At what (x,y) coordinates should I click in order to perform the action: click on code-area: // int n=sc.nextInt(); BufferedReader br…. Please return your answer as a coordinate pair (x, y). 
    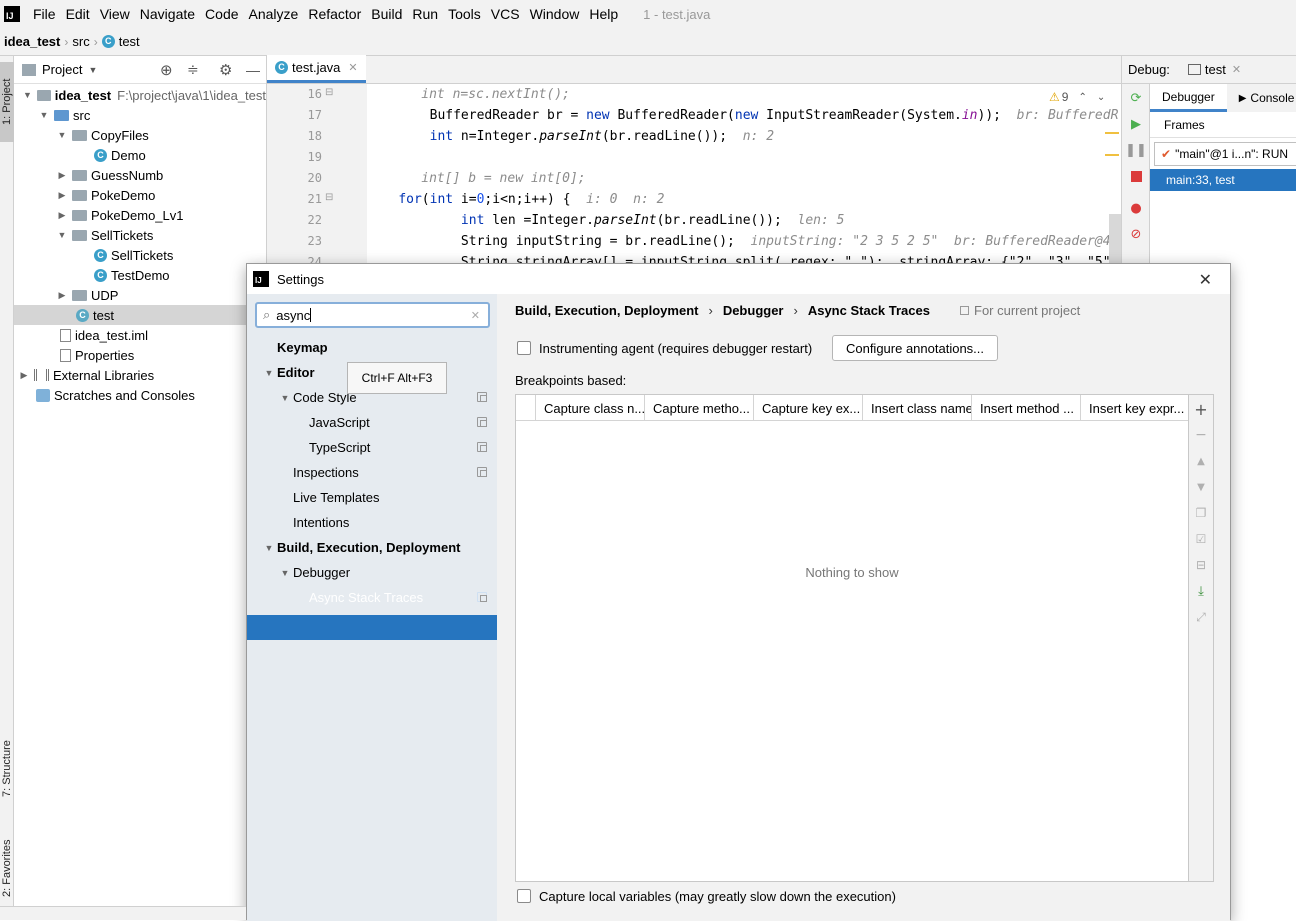
    Looking at the image, I should click on (744, 184).